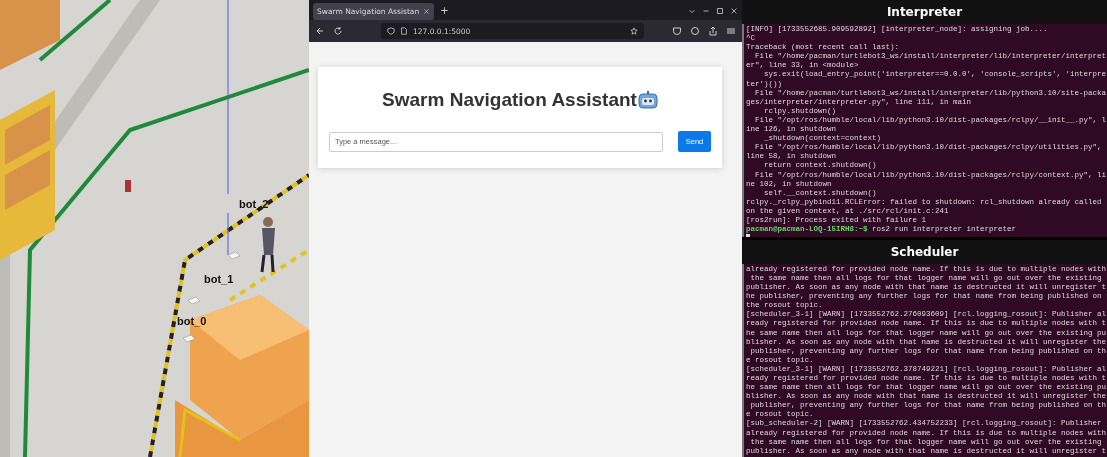 This screenshot has width=1107, height=457. I want to click on terminal-title: Scheduler, so click(924, 251).